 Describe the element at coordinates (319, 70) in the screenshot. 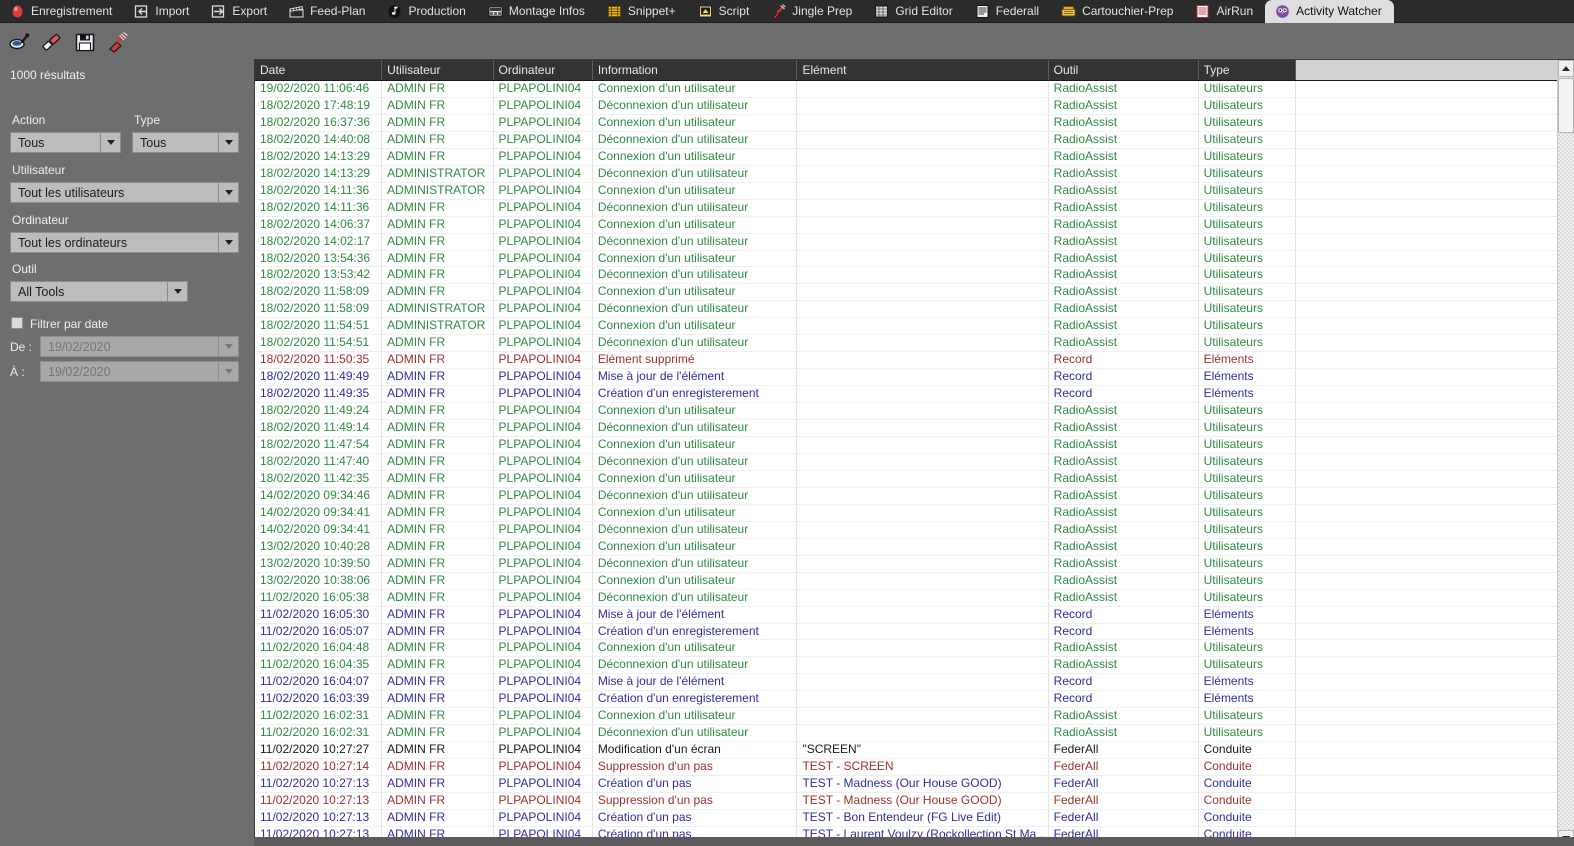

I see `column-header-date: Date` at that location.